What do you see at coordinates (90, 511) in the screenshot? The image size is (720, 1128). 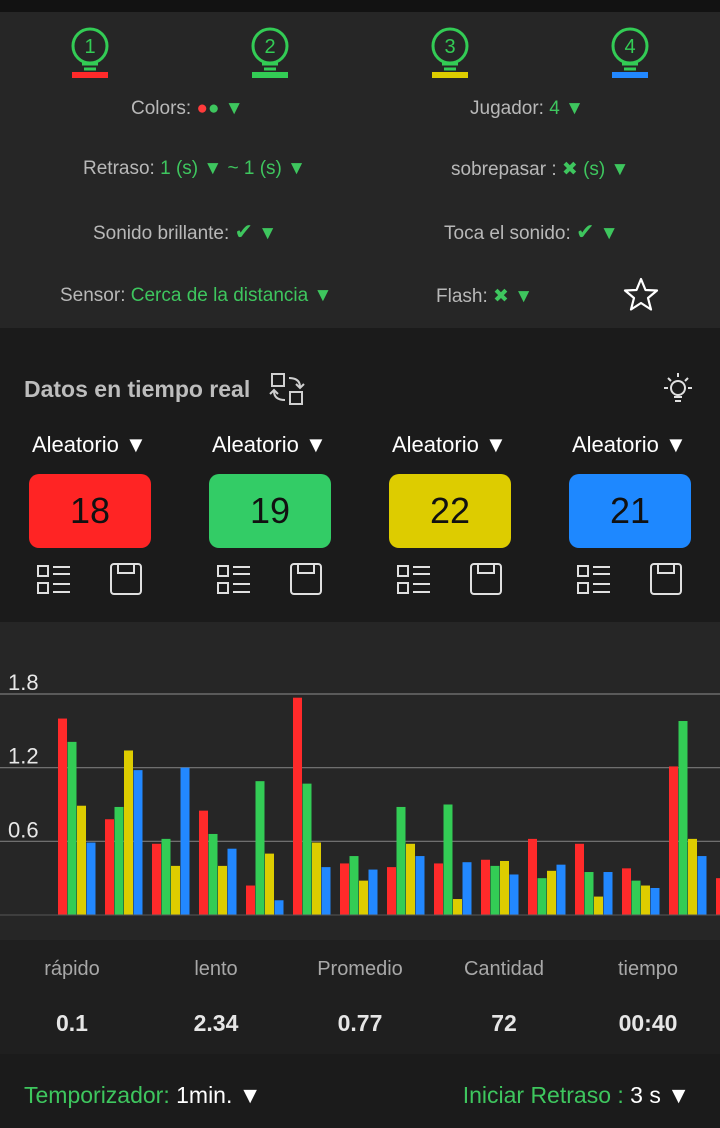 I see `counter-player-1: 18` at bounding box center [90, 511].